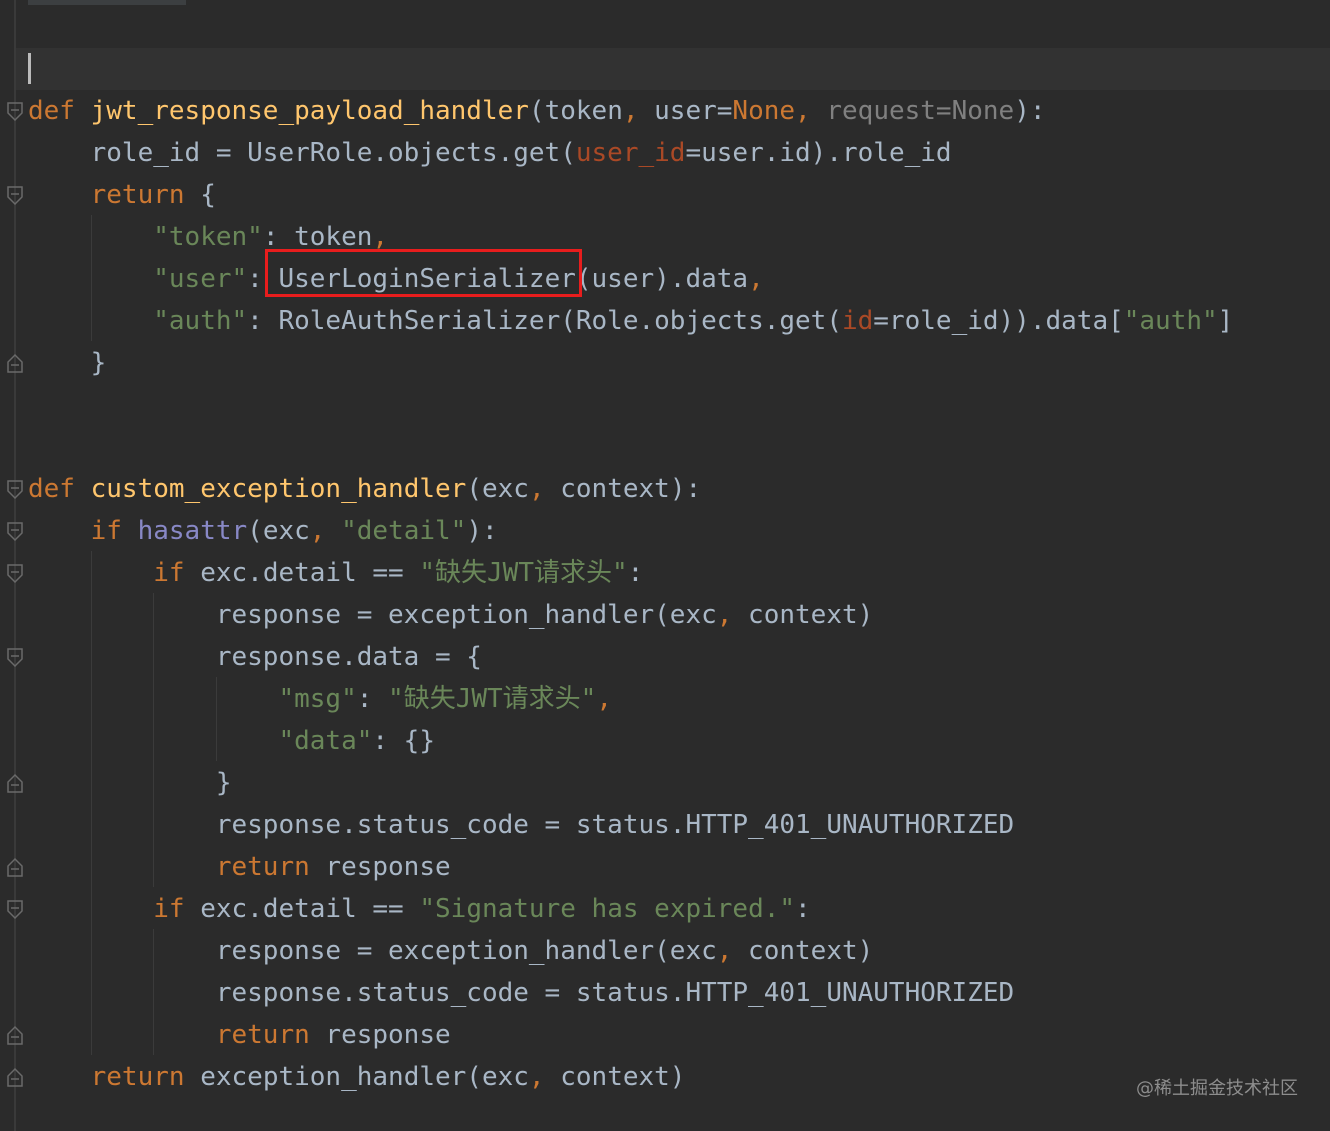 The height and width of the screenshot is (1131, 1330). I want to click on code-token: "auth", so click(200, 321).